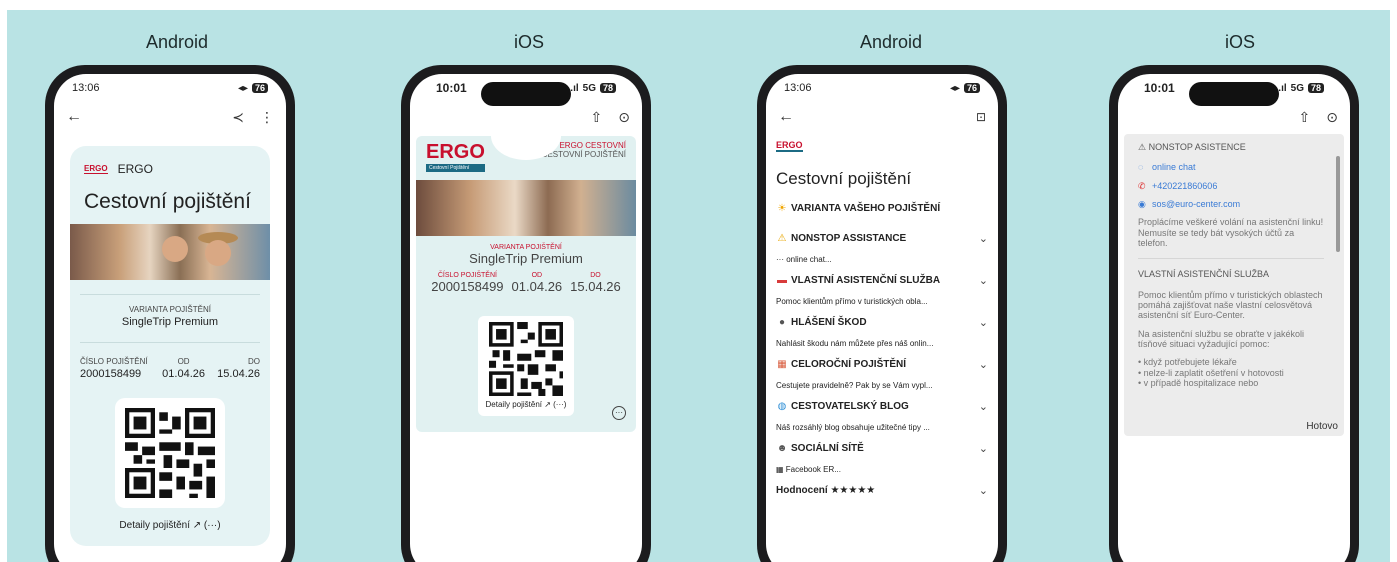  What do you see at coordinates (170, 165) in the screenshot?
I see `brand-row: ERGO ERGO` at bounding box center [170, 165].